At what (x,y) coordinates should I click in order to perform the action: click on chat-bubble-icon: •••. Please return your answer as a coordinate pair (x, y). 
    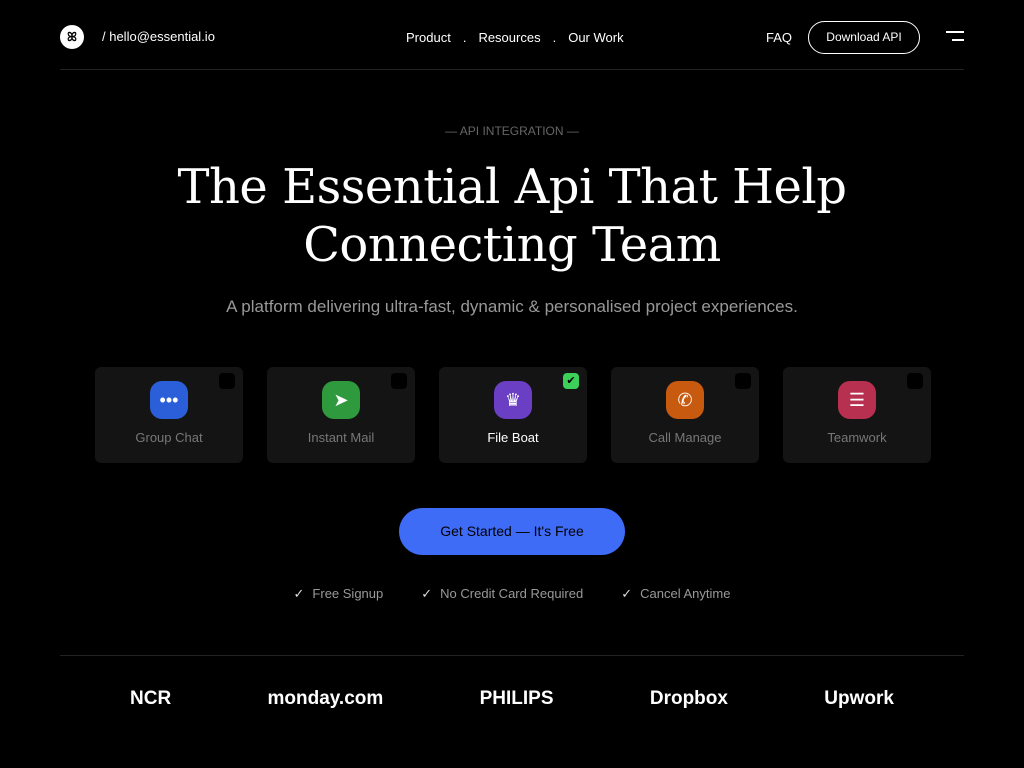
    Looking at the image, I should click on (169, 400).